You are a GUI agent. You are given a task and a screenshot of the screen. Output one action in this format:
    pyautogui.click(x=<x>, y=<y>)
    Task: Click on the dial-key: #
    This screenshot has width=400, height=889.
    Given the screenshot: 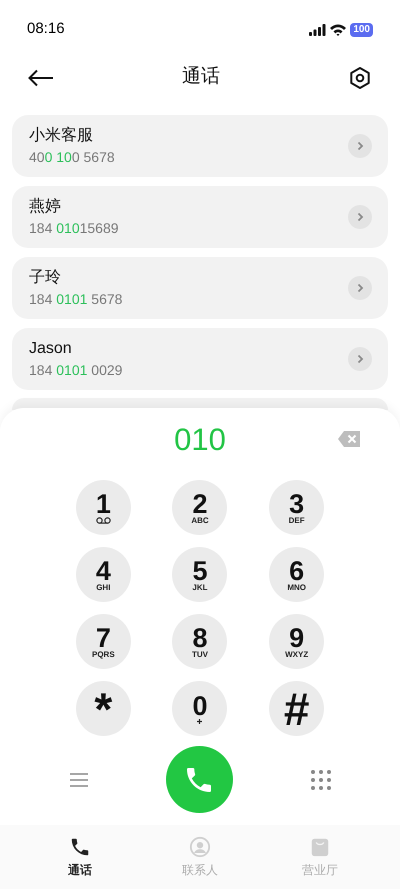 What is the action you would take?
    pyautogui.click(x=296, y=708)
    